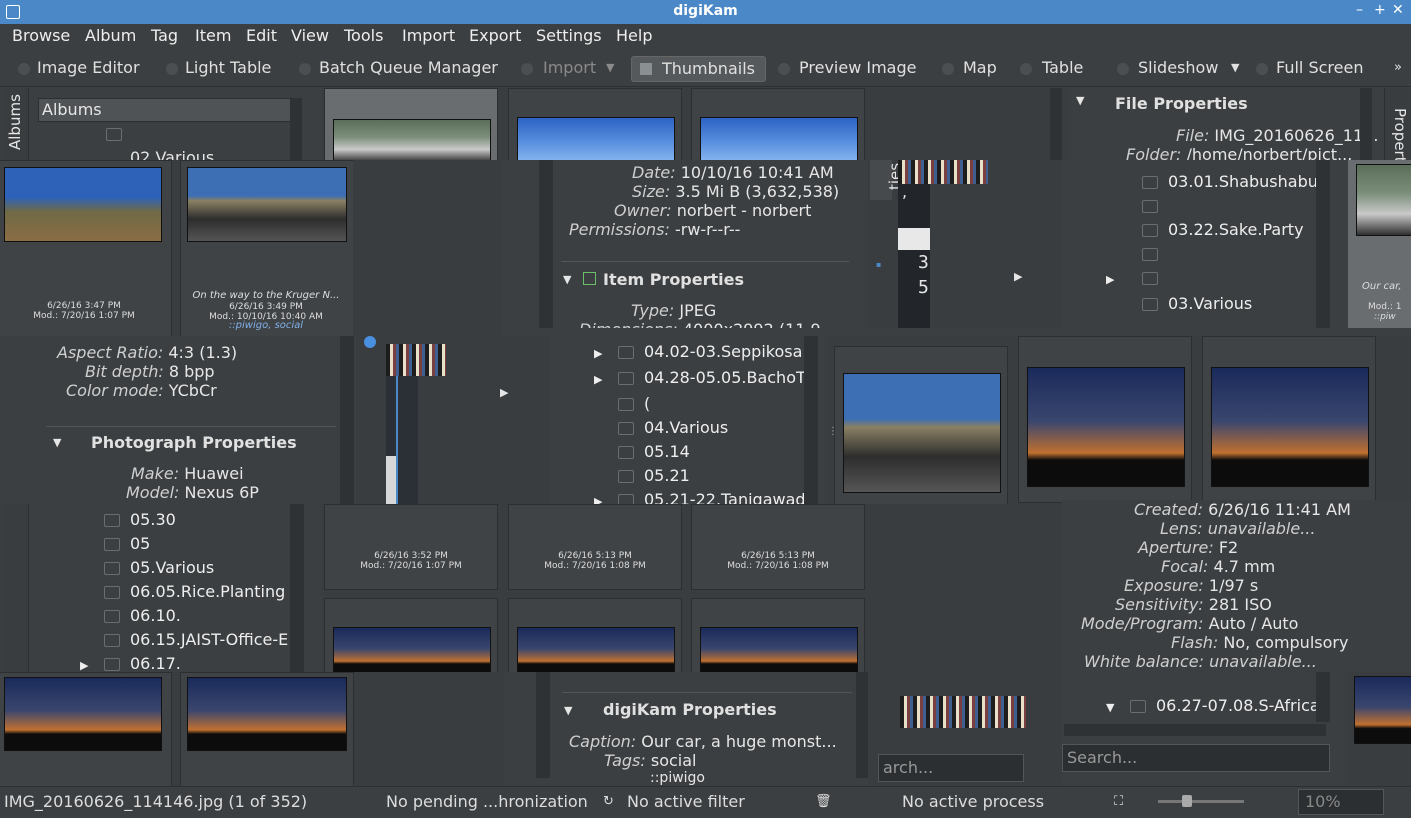 Image resolution: width=1411 pixels, height=818 pixels. What do you see at coordinates (1235, 68) in the screenshot?
I see `slideshow-dropdown-icon: ▼` at bounding box center [1235, 68].